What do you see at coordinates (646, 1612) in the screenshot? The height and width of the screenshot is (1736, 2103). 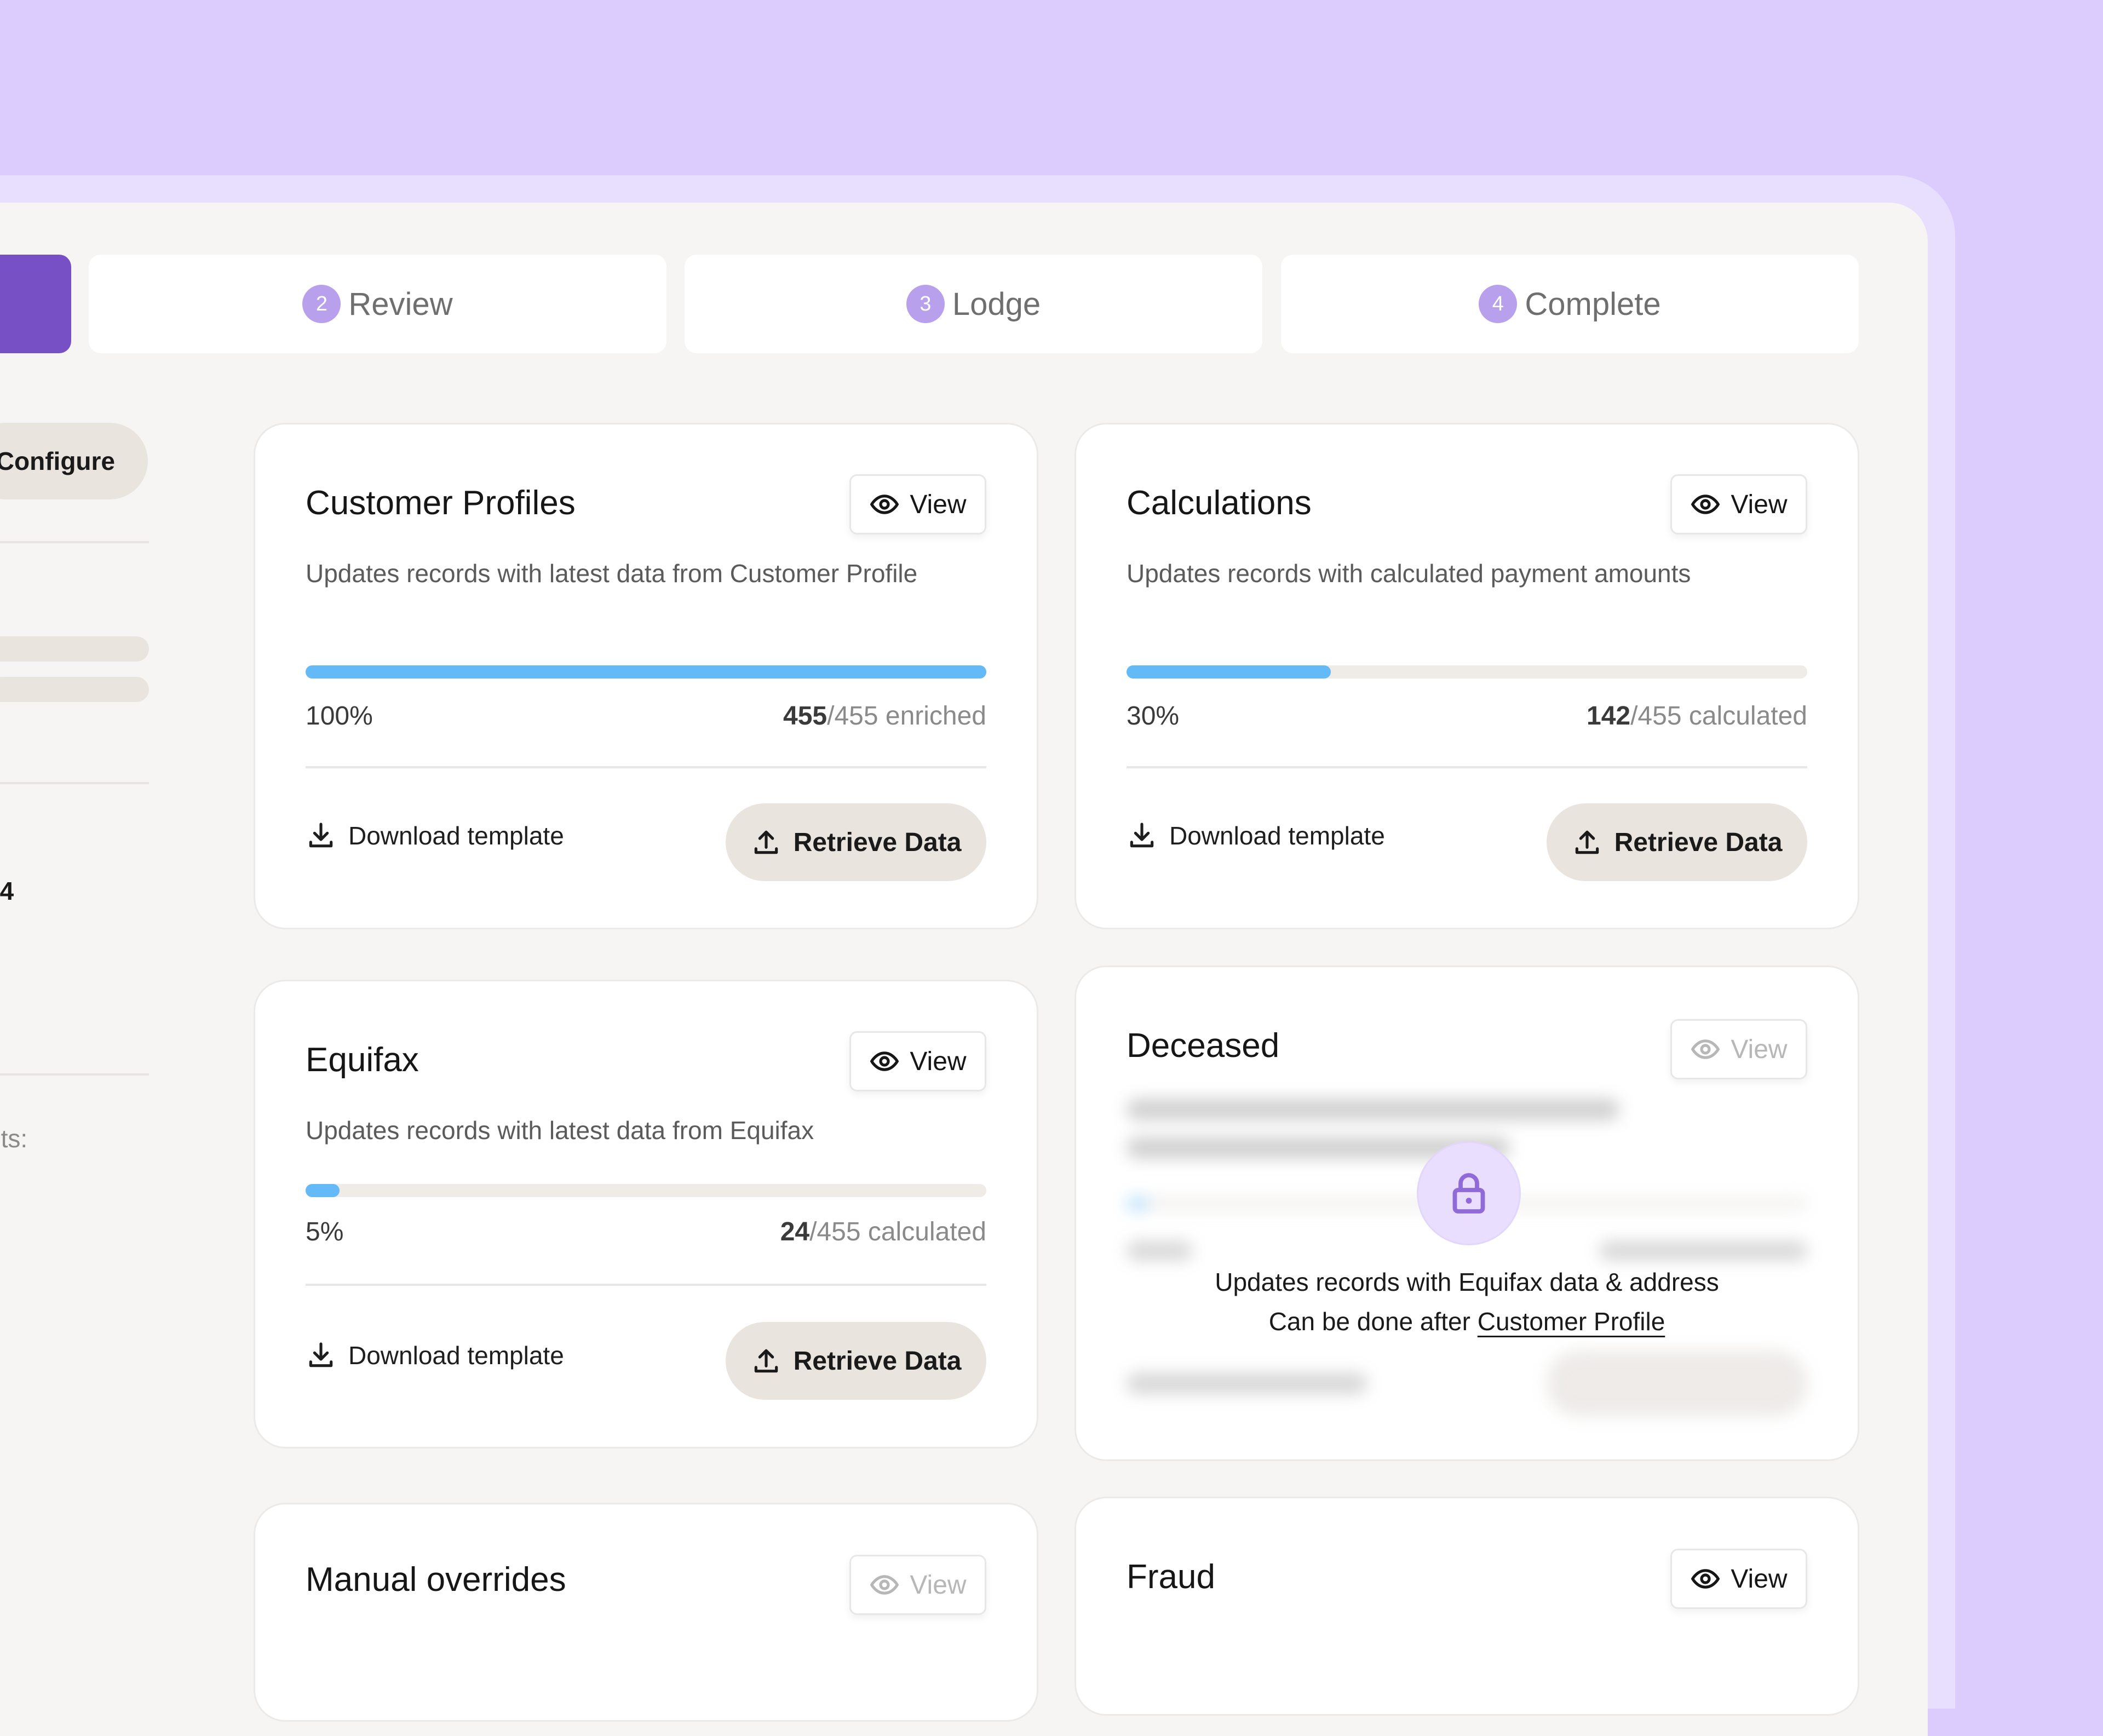 I see `card-manual-overrides: Manual overrides View` at bounding box center [646, 1612].